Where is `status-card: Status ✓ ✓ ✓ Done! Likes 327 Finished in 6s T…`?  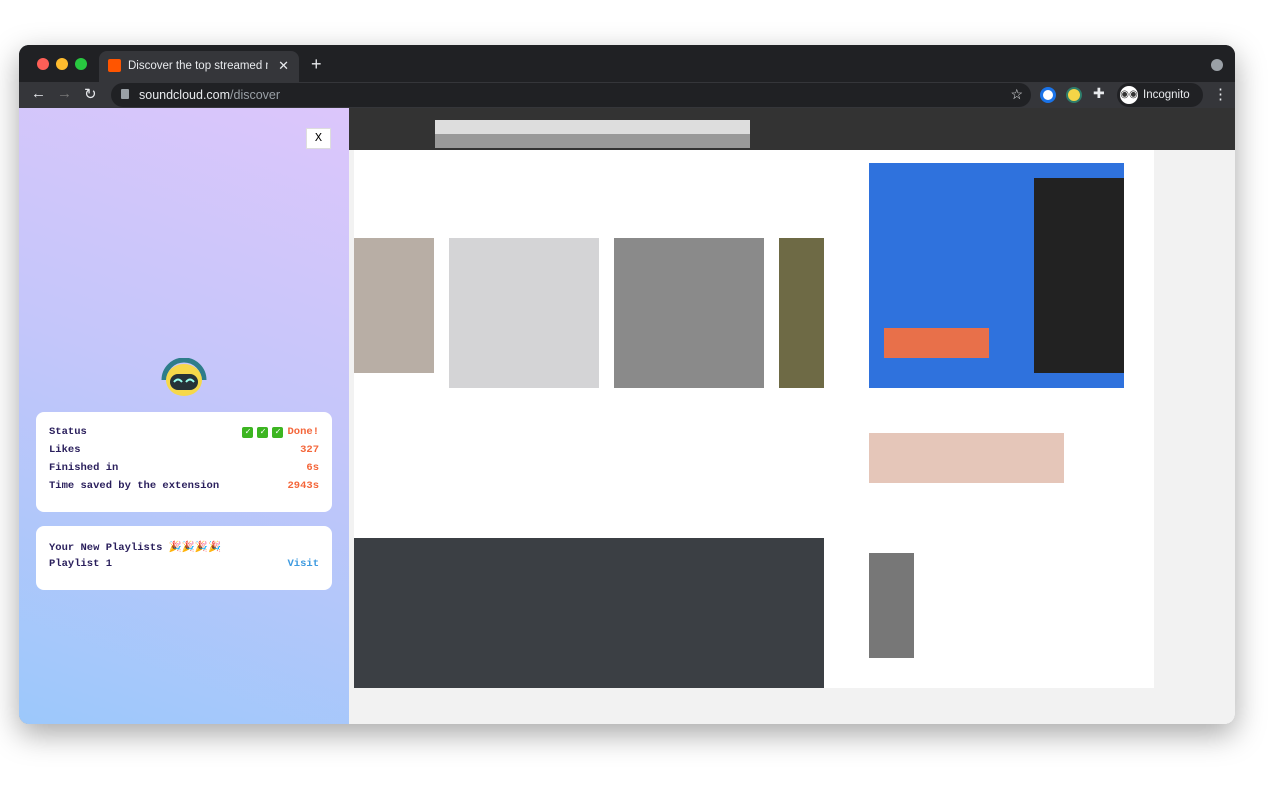 status-card: Status ✓ ✓ ✓ Done! Likes 327 Finished in 6s T… is located at coordinates (184, 462).